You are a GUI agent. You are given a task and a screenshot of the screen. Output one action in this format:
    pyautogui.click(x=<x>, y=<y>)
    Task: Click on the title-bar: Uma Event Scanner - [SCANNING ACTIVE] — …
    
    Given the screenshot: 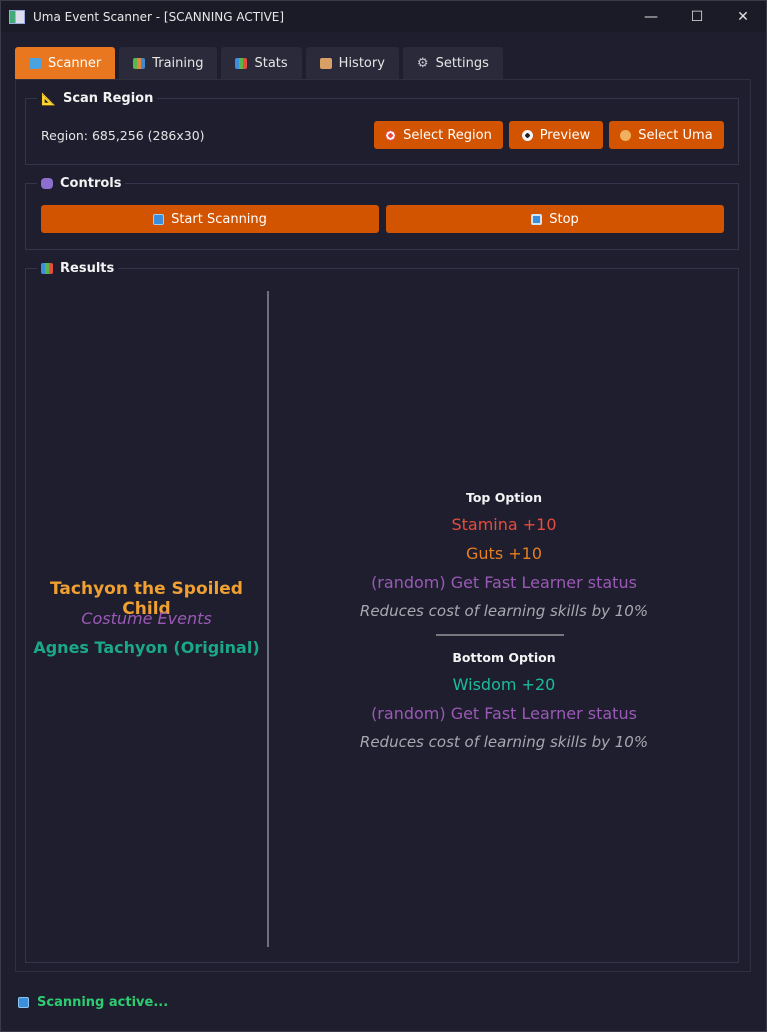 What is the action you would take?
    pyautogui.click(x=383, y=16)
    